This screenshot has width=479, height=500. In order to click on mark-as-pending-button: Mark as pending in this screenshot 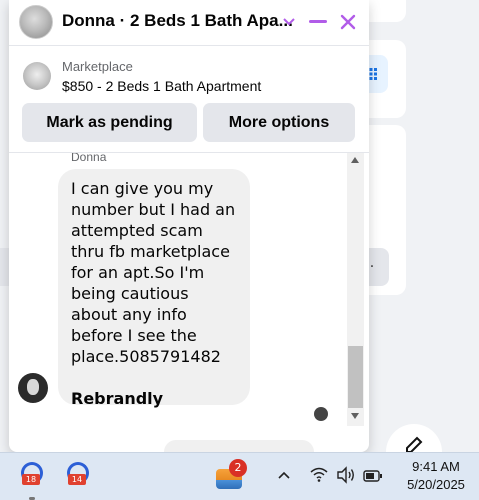, I will do `click(109, 122)`.